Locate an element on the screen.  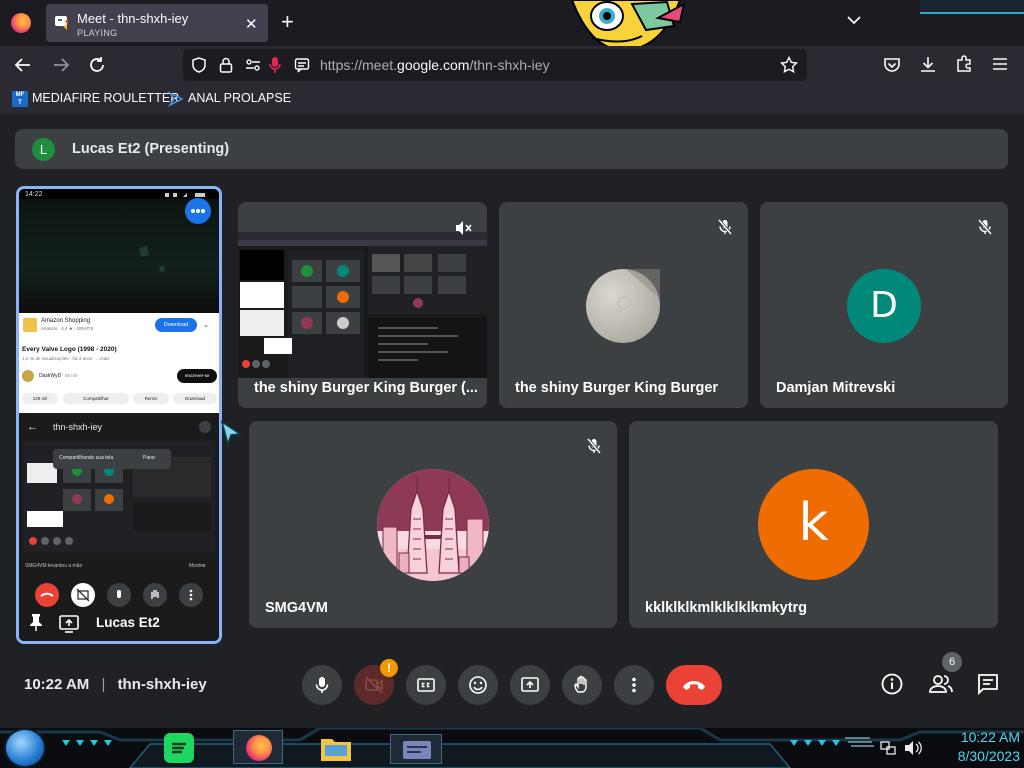
video-action-remix: Remix is located at coordinates (151, 398).